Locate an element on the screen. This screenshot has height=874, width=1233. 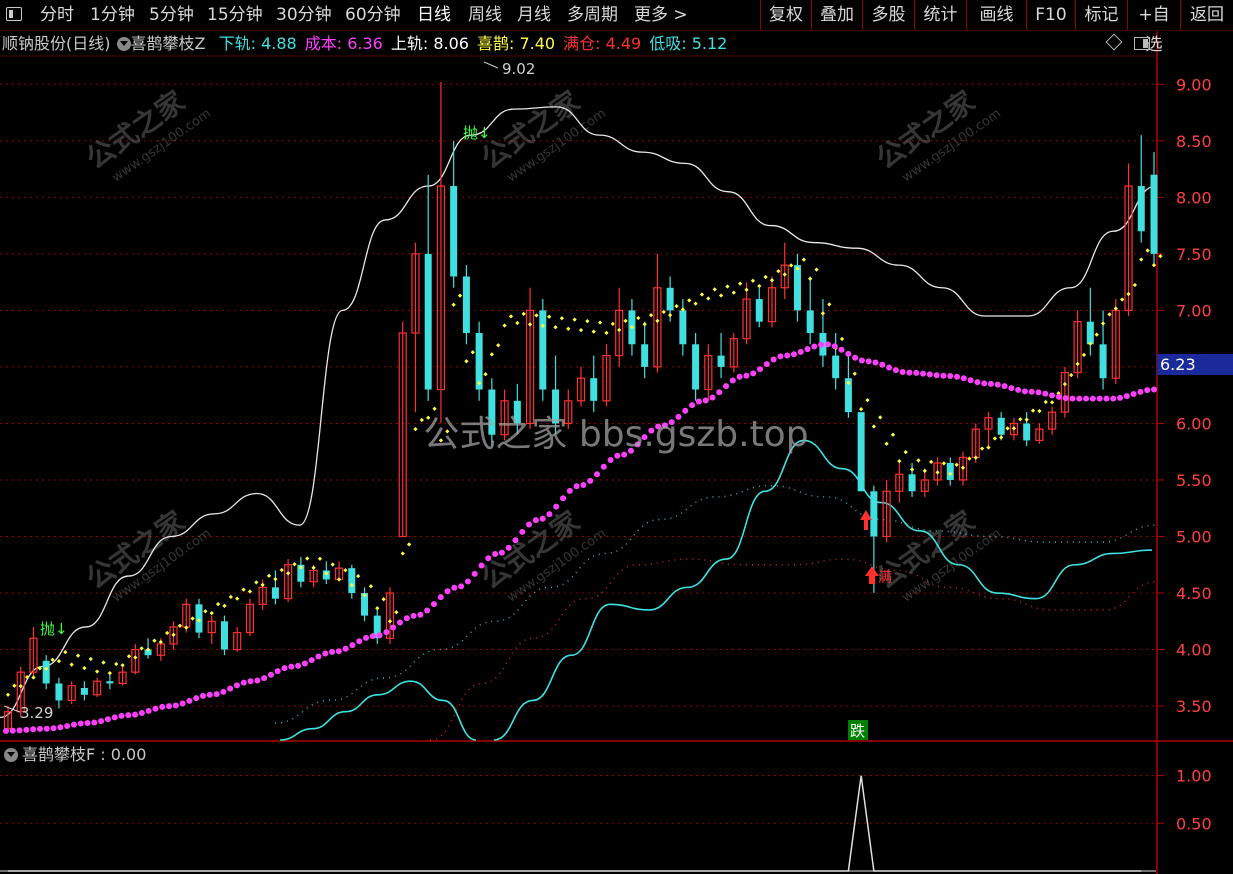
toolbar-button-3: 统计 is located at coordinates (940, 15).